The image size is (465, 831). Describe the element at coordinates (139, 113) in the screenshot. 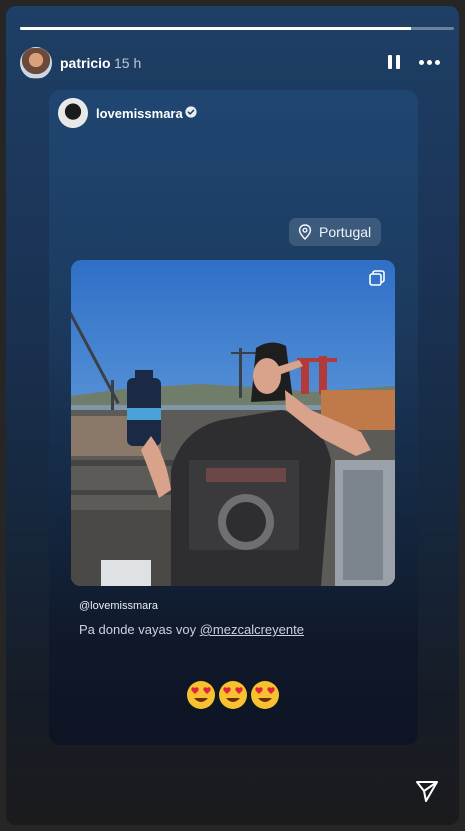

I see `post-author-username: lovemissmara` at that location.